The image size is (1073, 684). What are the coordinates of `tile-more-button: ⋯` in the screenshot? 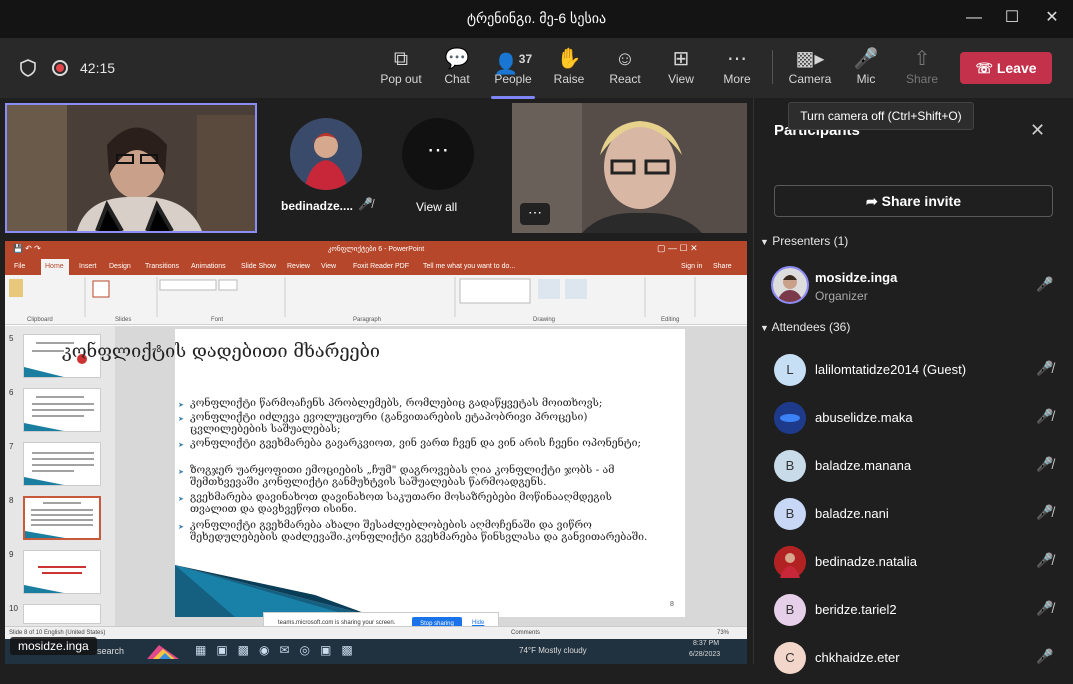 It's located at (535, 214).